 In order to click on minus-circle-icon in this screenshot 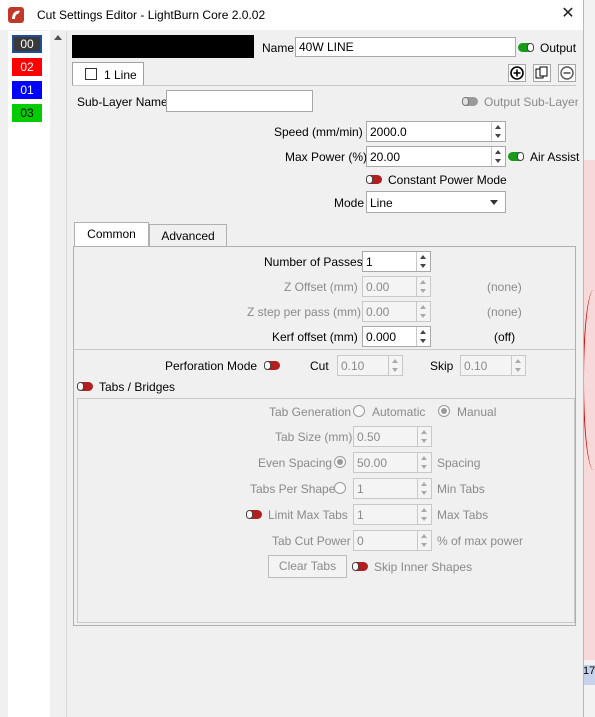, I will do `click(567, 73)`.